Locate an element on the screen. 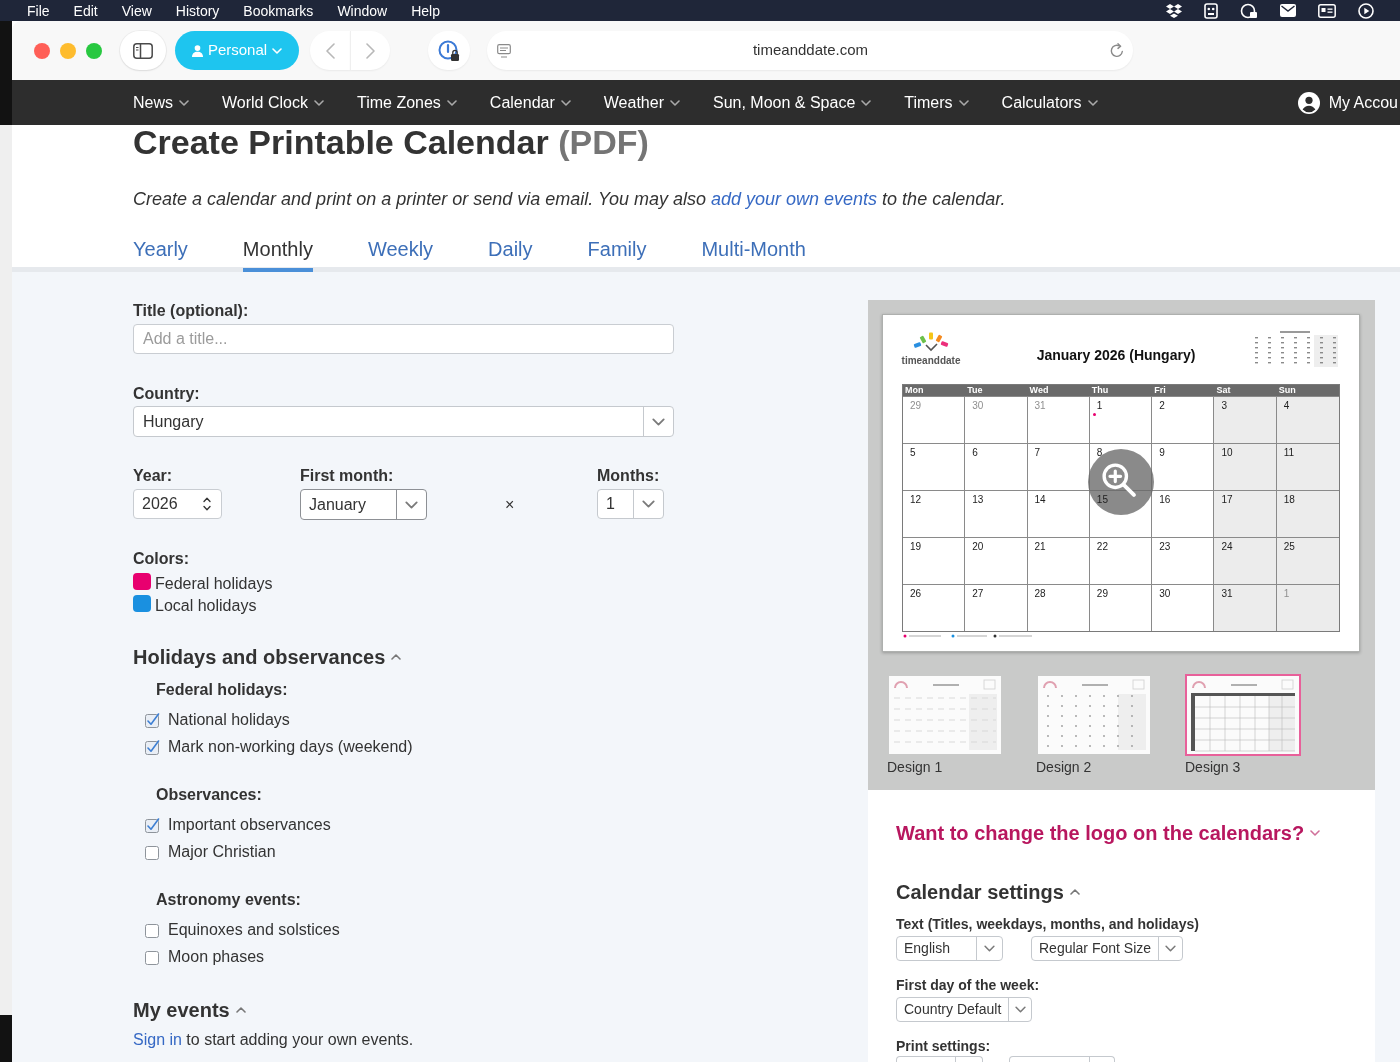 This screenshot has height=1062, width=1400. nav-menu-item: Timers is located at coordinates (936, 102).